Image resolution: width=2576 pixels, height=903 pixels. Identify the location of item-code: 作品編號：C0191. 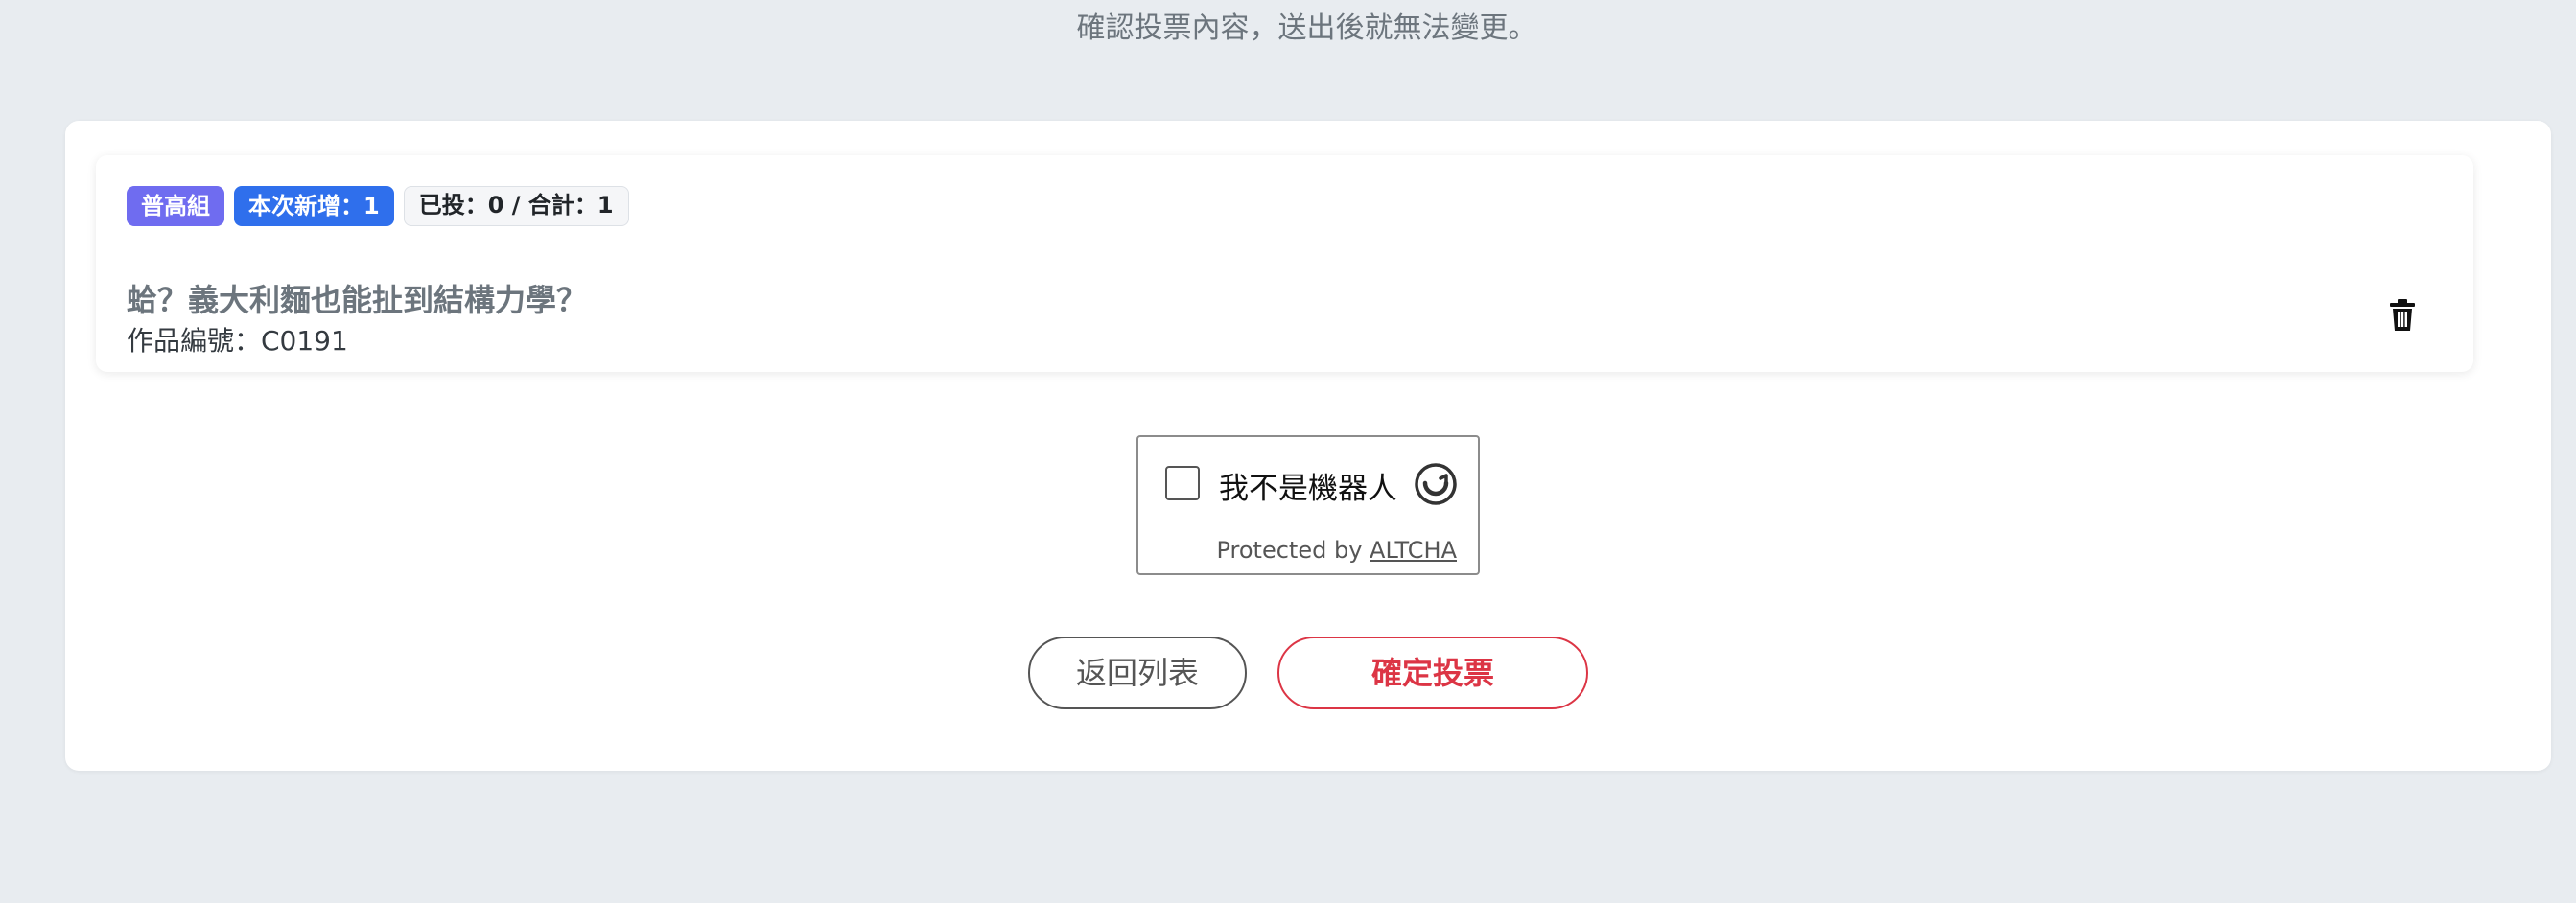
(237, 341).